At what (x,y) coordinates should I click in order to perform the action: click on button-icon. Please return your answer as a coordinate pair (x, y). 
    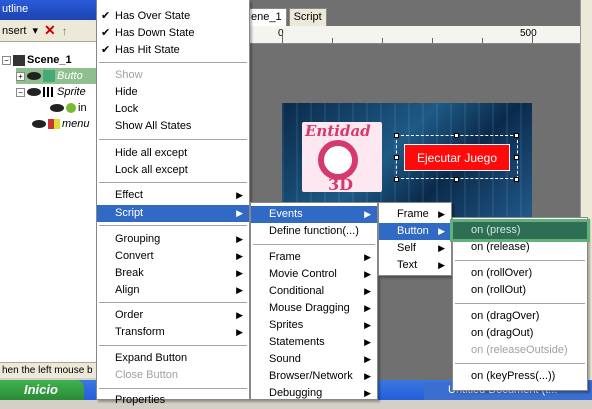
    Looking at the image, I should click on (49, 76).